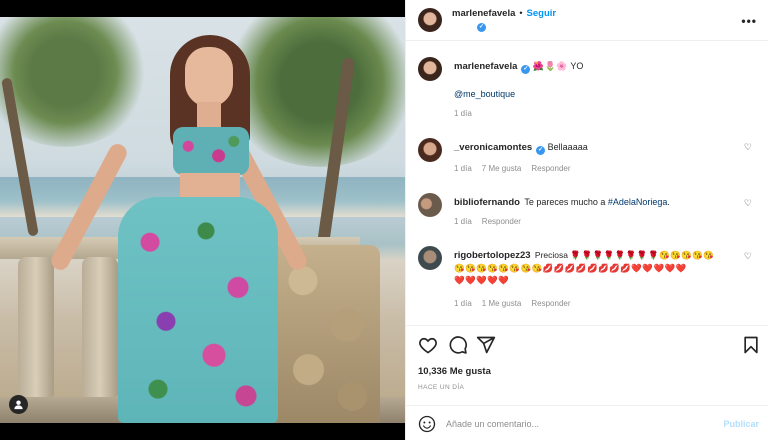 Image resolution: width=768 pixels, height=440 pixels. Describe the element at coordinates (485, 66) in the screenshot. I see `caption-username: marlenefavela` at that location.